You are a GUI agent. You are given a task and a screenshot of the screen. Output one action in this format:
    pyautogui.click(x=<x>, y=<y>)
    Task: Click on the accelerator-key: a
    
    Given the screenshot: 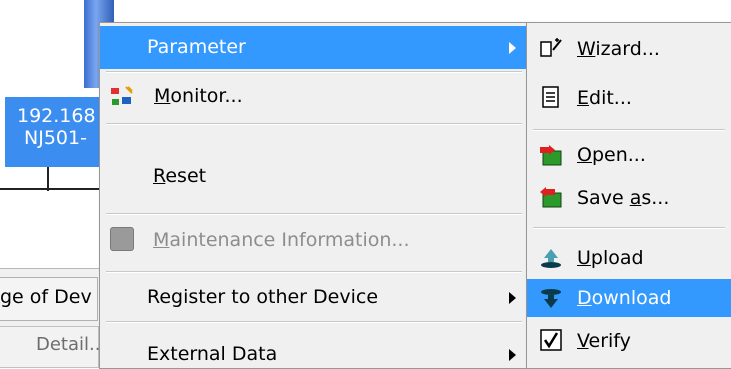 What is the action you would take?
    pyautogui.click(x=635, y=198)
    